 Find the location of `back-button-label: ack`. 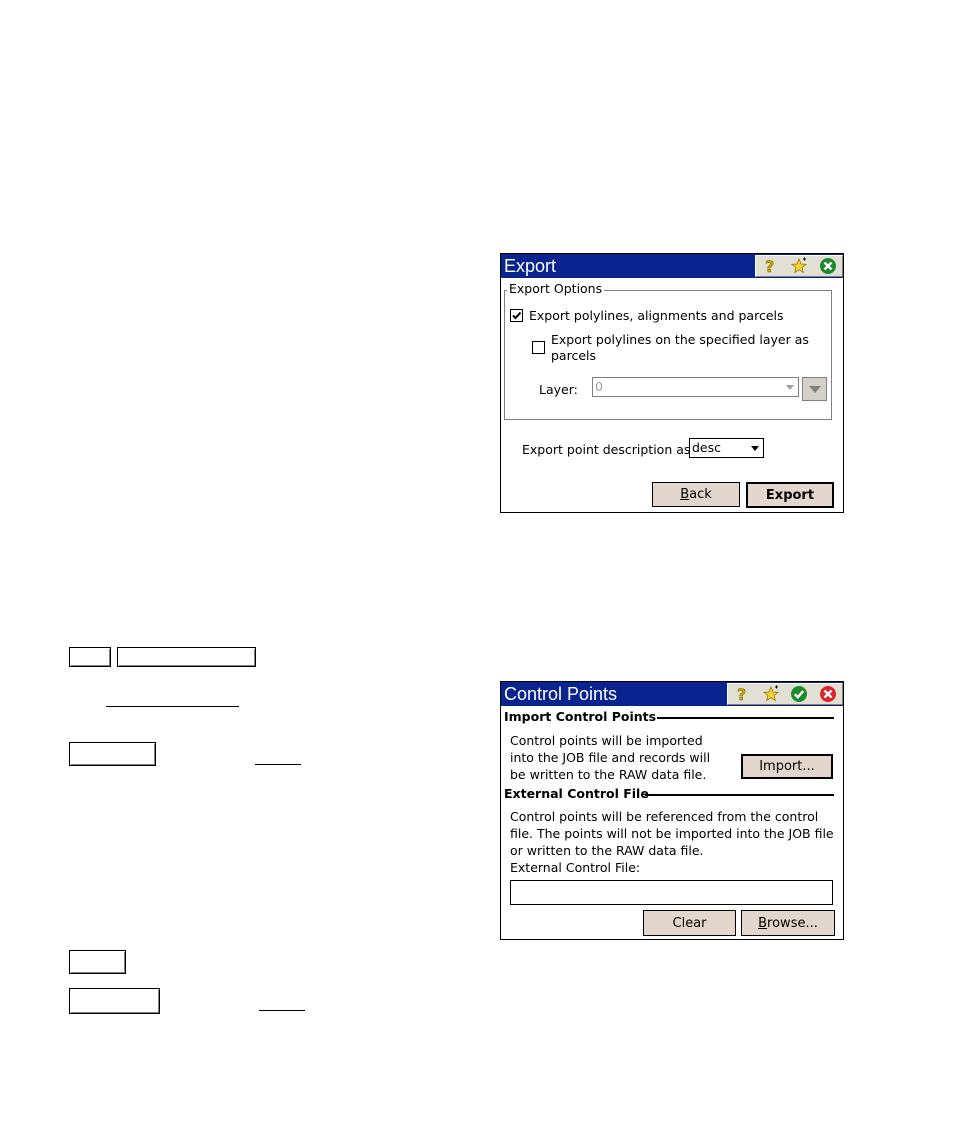

back-button-label: ack is located at coordinates (700, 494).